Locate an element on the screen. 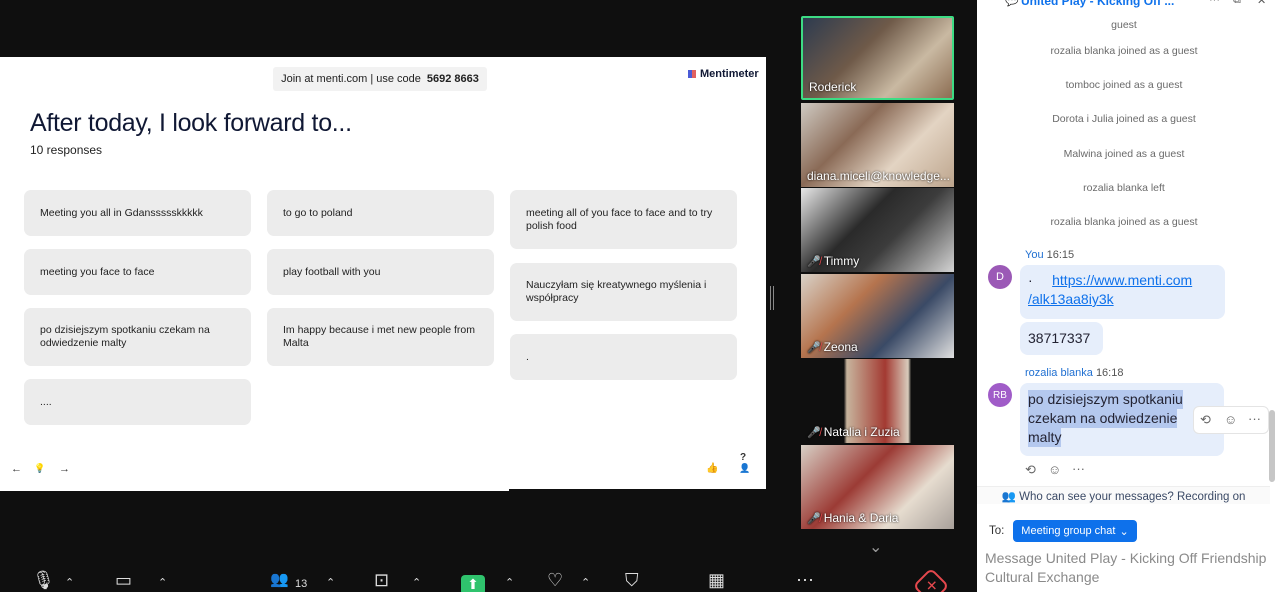 Image resolution: width=1280 pixels, height=592 pixels. popout-icon: ⧉ is located at coordinates (1237, 3).